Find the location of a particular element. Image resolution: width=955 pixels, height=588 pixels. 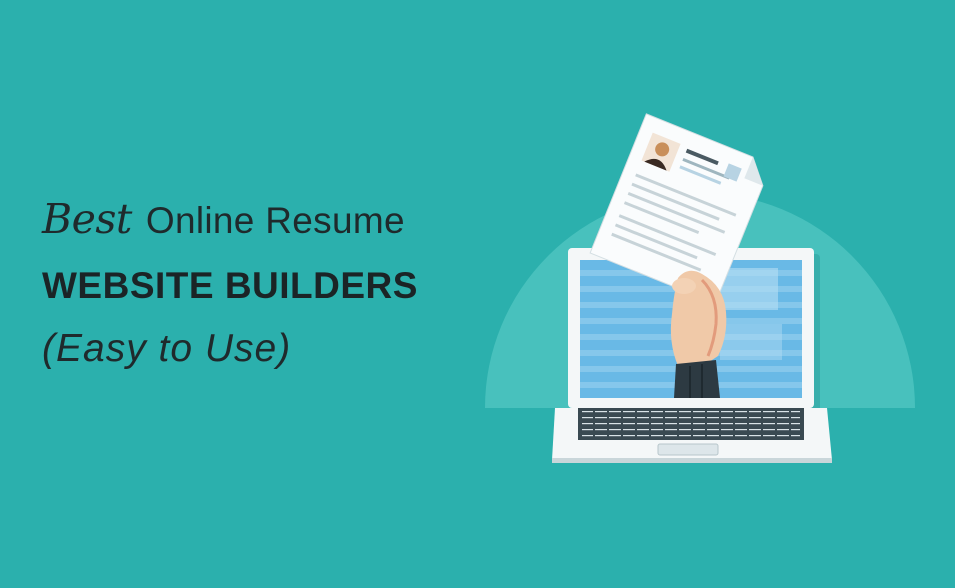

sleeve is located at coordinates (697, 379).